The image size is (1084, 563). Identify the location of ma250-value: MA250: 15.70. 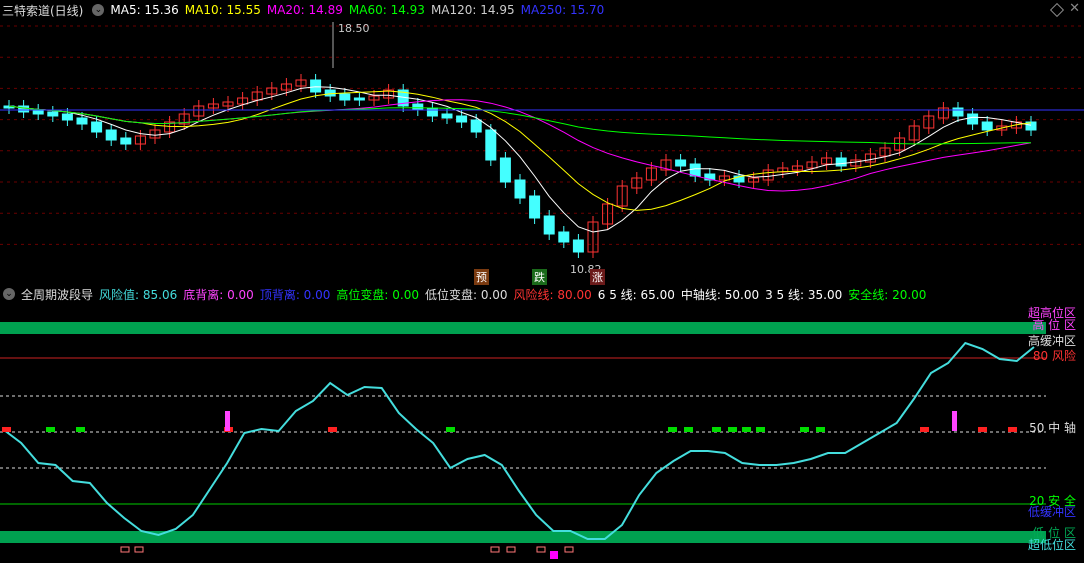
(562, 10).